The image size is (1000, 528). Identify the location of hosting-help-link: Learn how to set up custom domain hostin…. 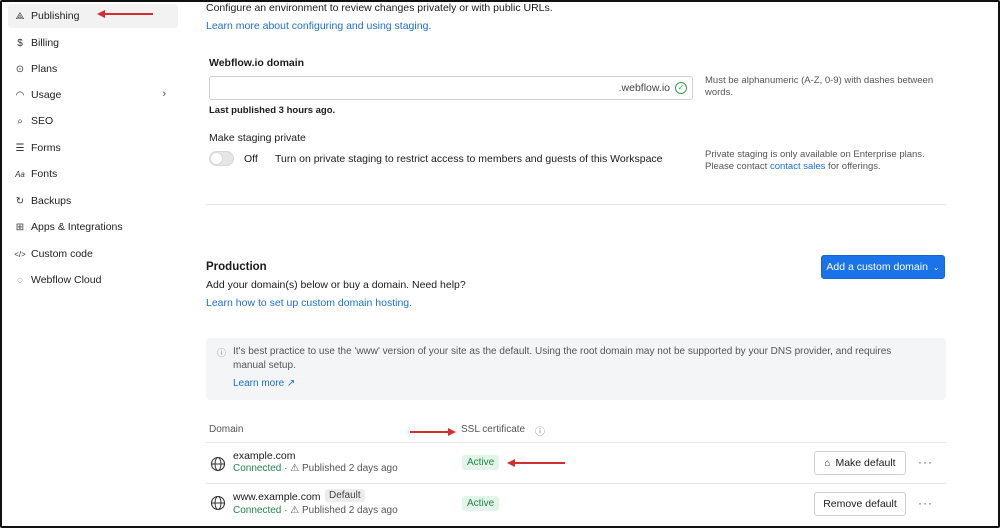
(309, 303).